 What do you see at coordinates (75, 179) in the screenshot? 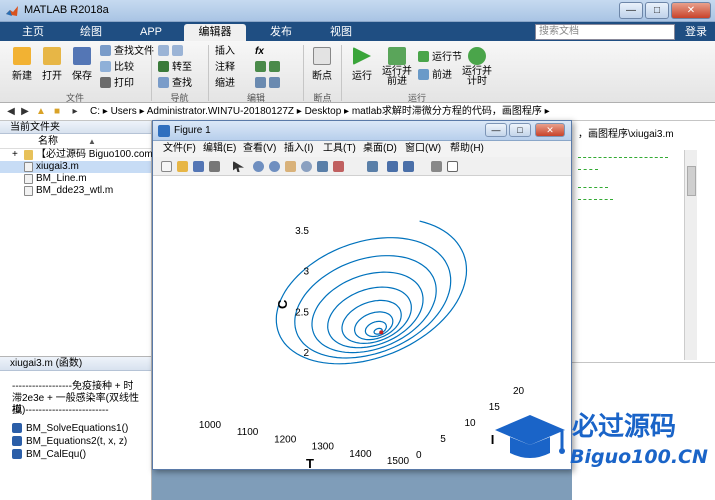
I see `file-list-item: BM_Line.m` at bounding box center [75, 179].